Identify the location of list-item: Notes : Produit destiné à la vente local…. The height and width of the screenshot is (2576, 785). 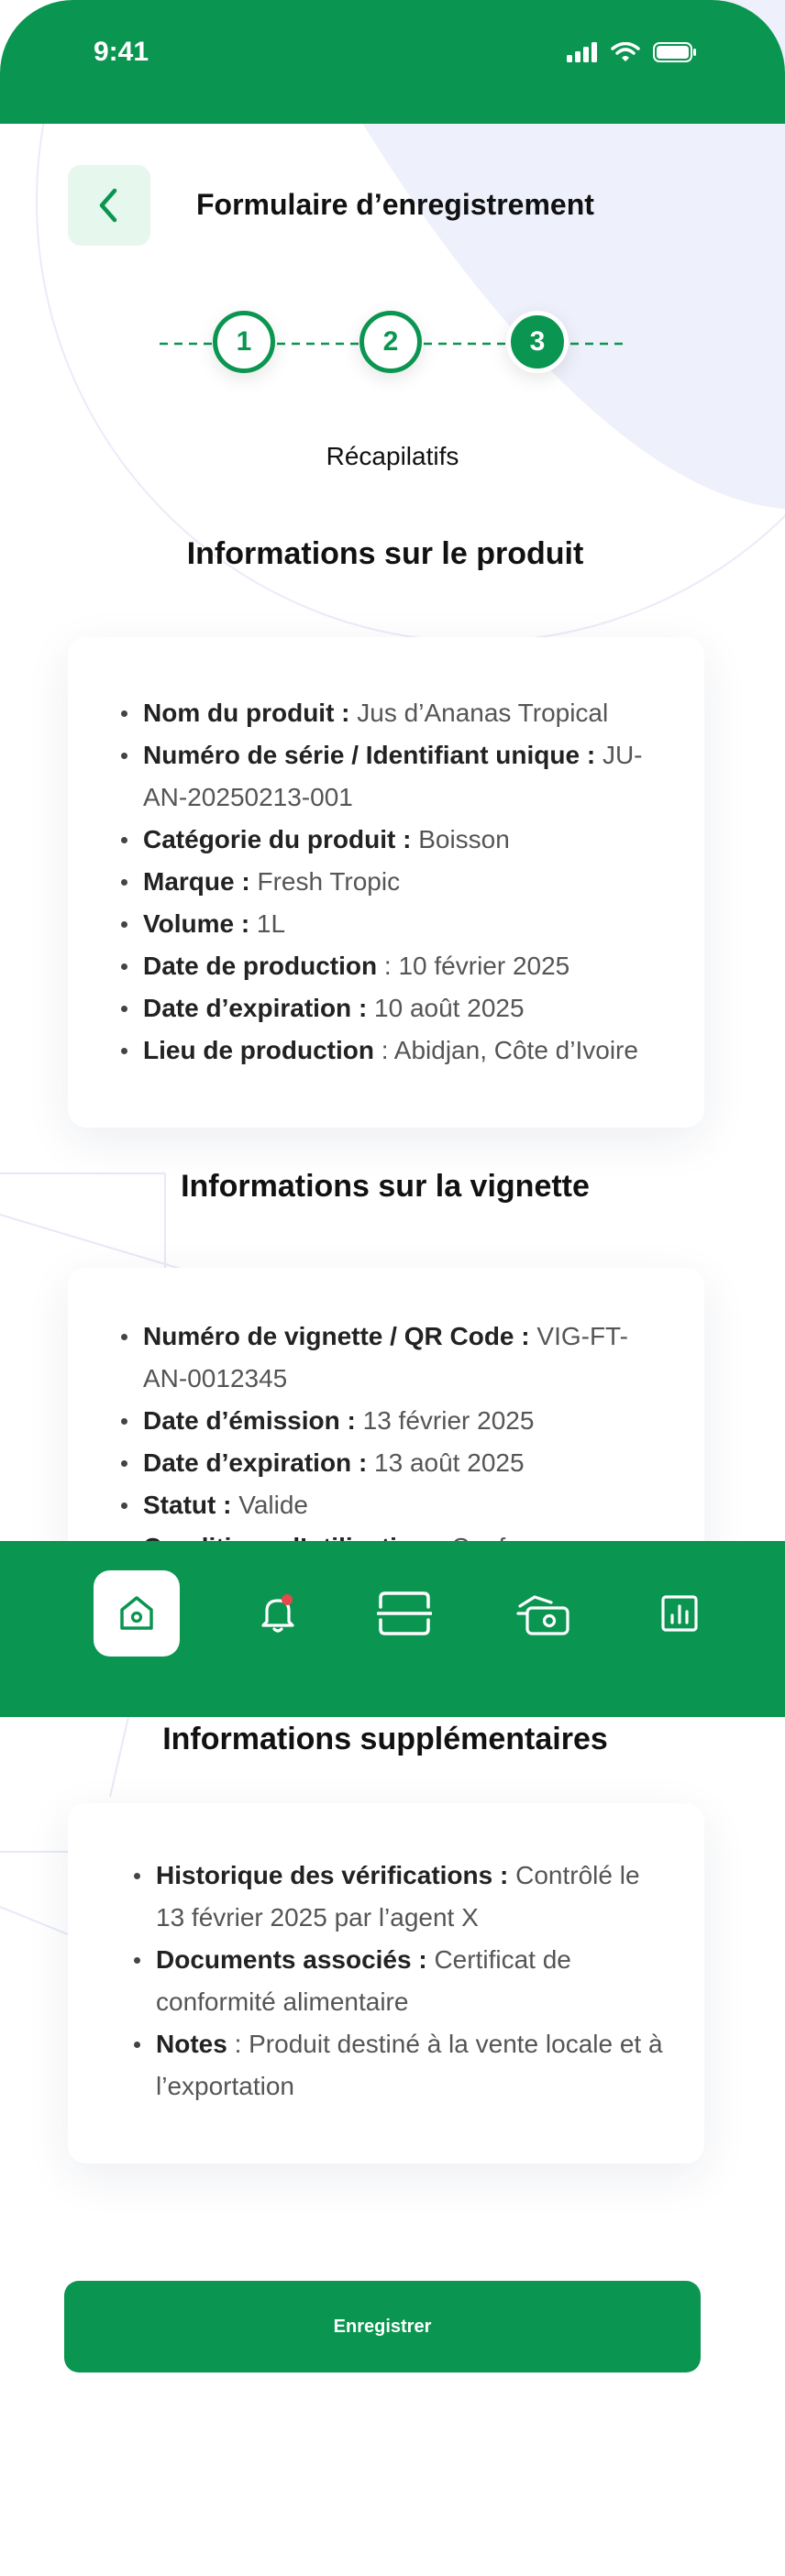
(400, 2065).